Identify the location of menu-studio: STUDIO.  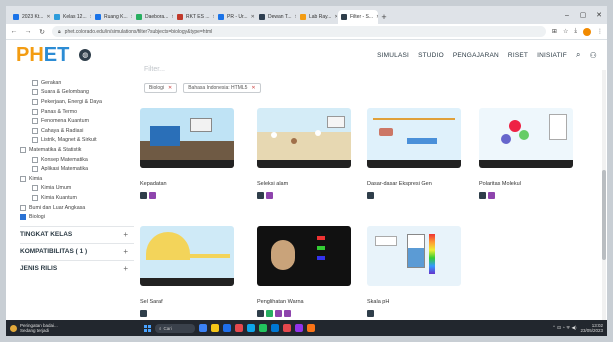
(431, 55).